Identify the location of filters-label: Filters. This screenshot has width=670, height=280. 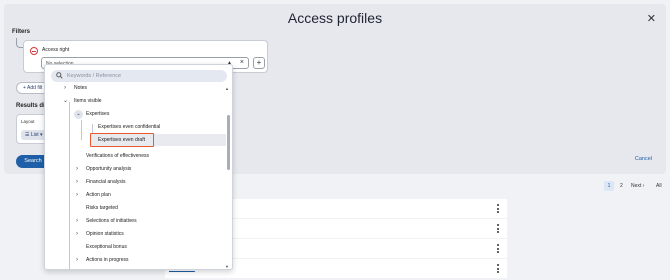
(21, 32).